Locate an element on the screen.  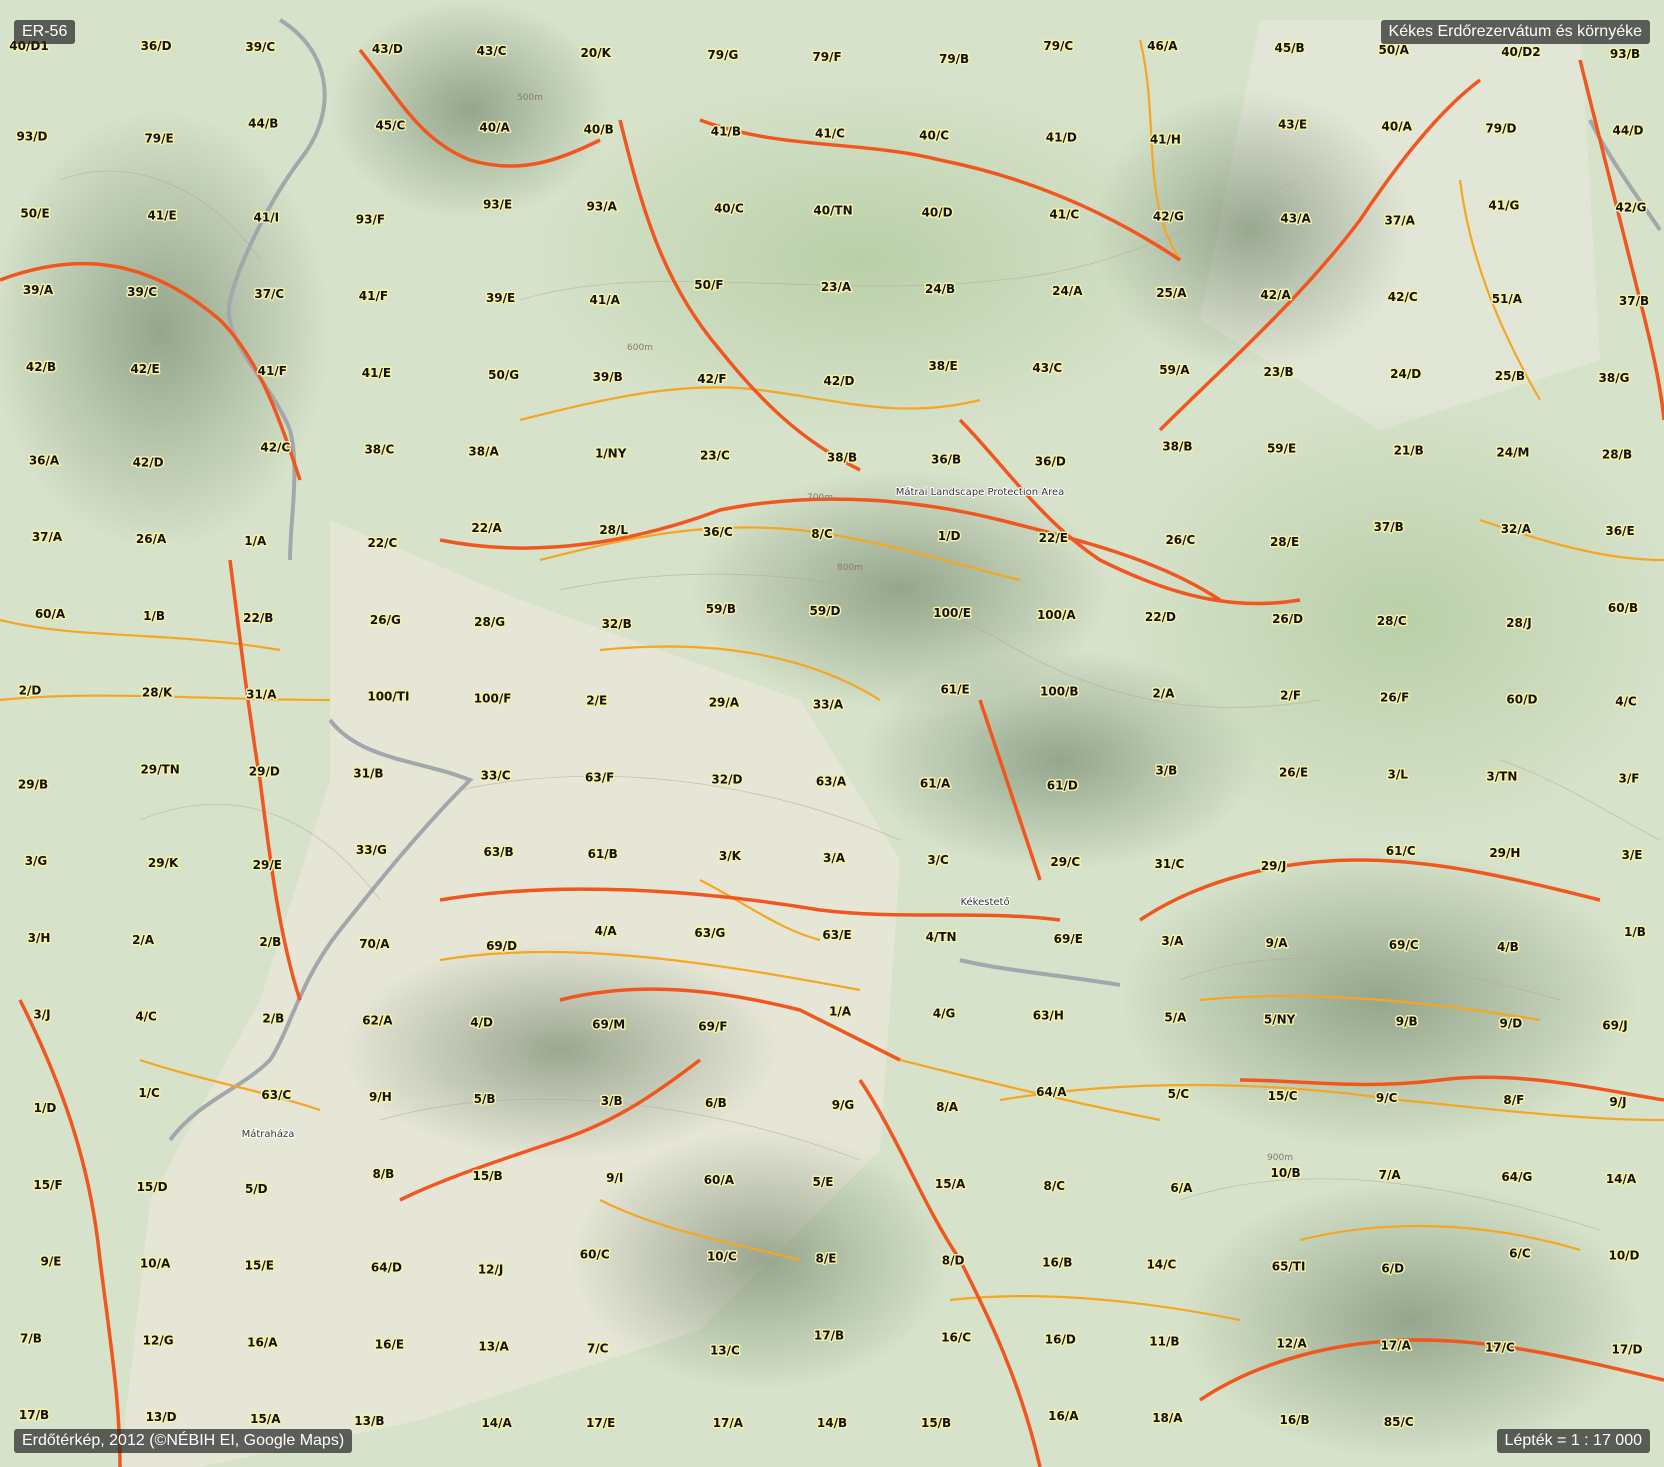
parcel-label: 93/B is located at coordinates (1625, 54).